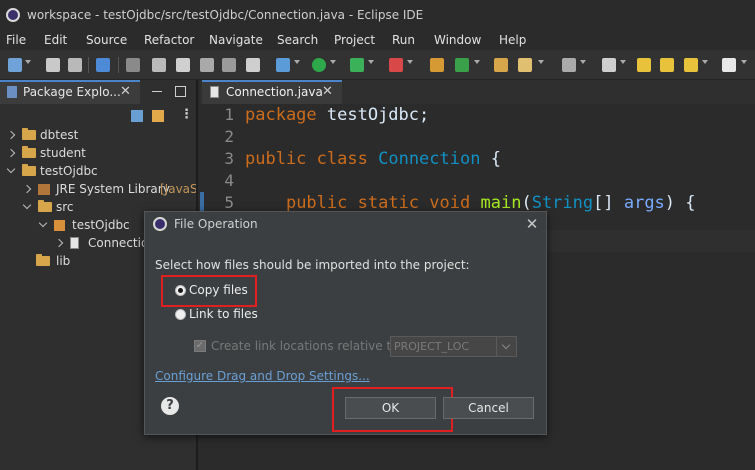 Image resolution: width=755 pixels, height=470 pixels. Describe the element at coordinates (307, 346) in the screenshot. I see `create-link-relative-label: Create link locations relative to:` at that location.